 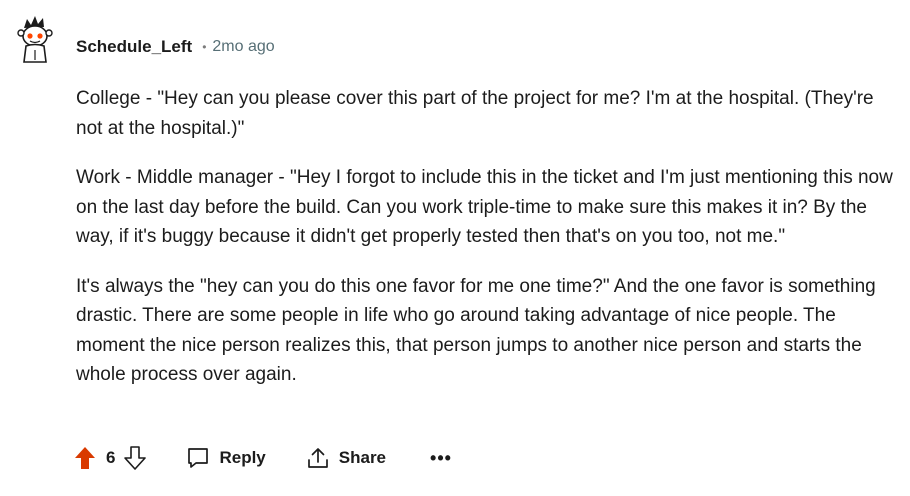 I want to click on reply-button: Reply, so click(x=226, y=458).